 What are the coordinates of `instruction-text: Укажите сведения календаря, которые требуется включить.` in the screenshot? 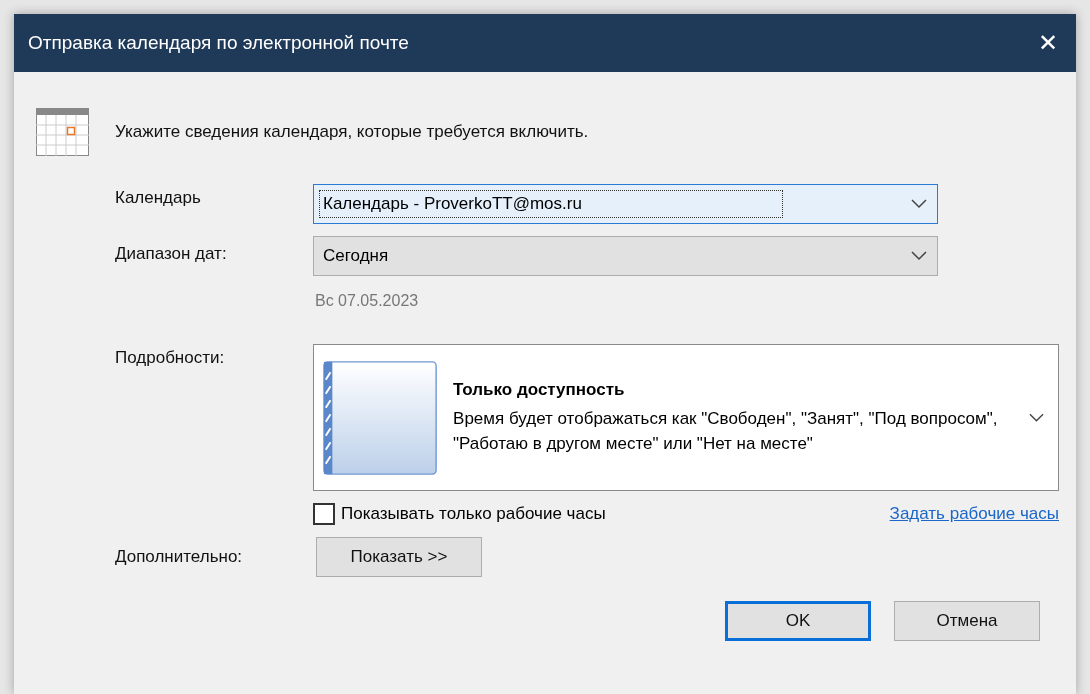 It's located at (352, 132).